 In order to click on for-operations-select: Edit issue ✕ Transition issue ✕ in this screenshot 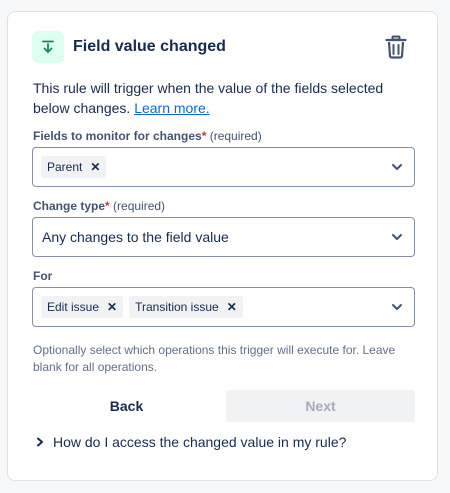, I will do `click(223, 307)`.